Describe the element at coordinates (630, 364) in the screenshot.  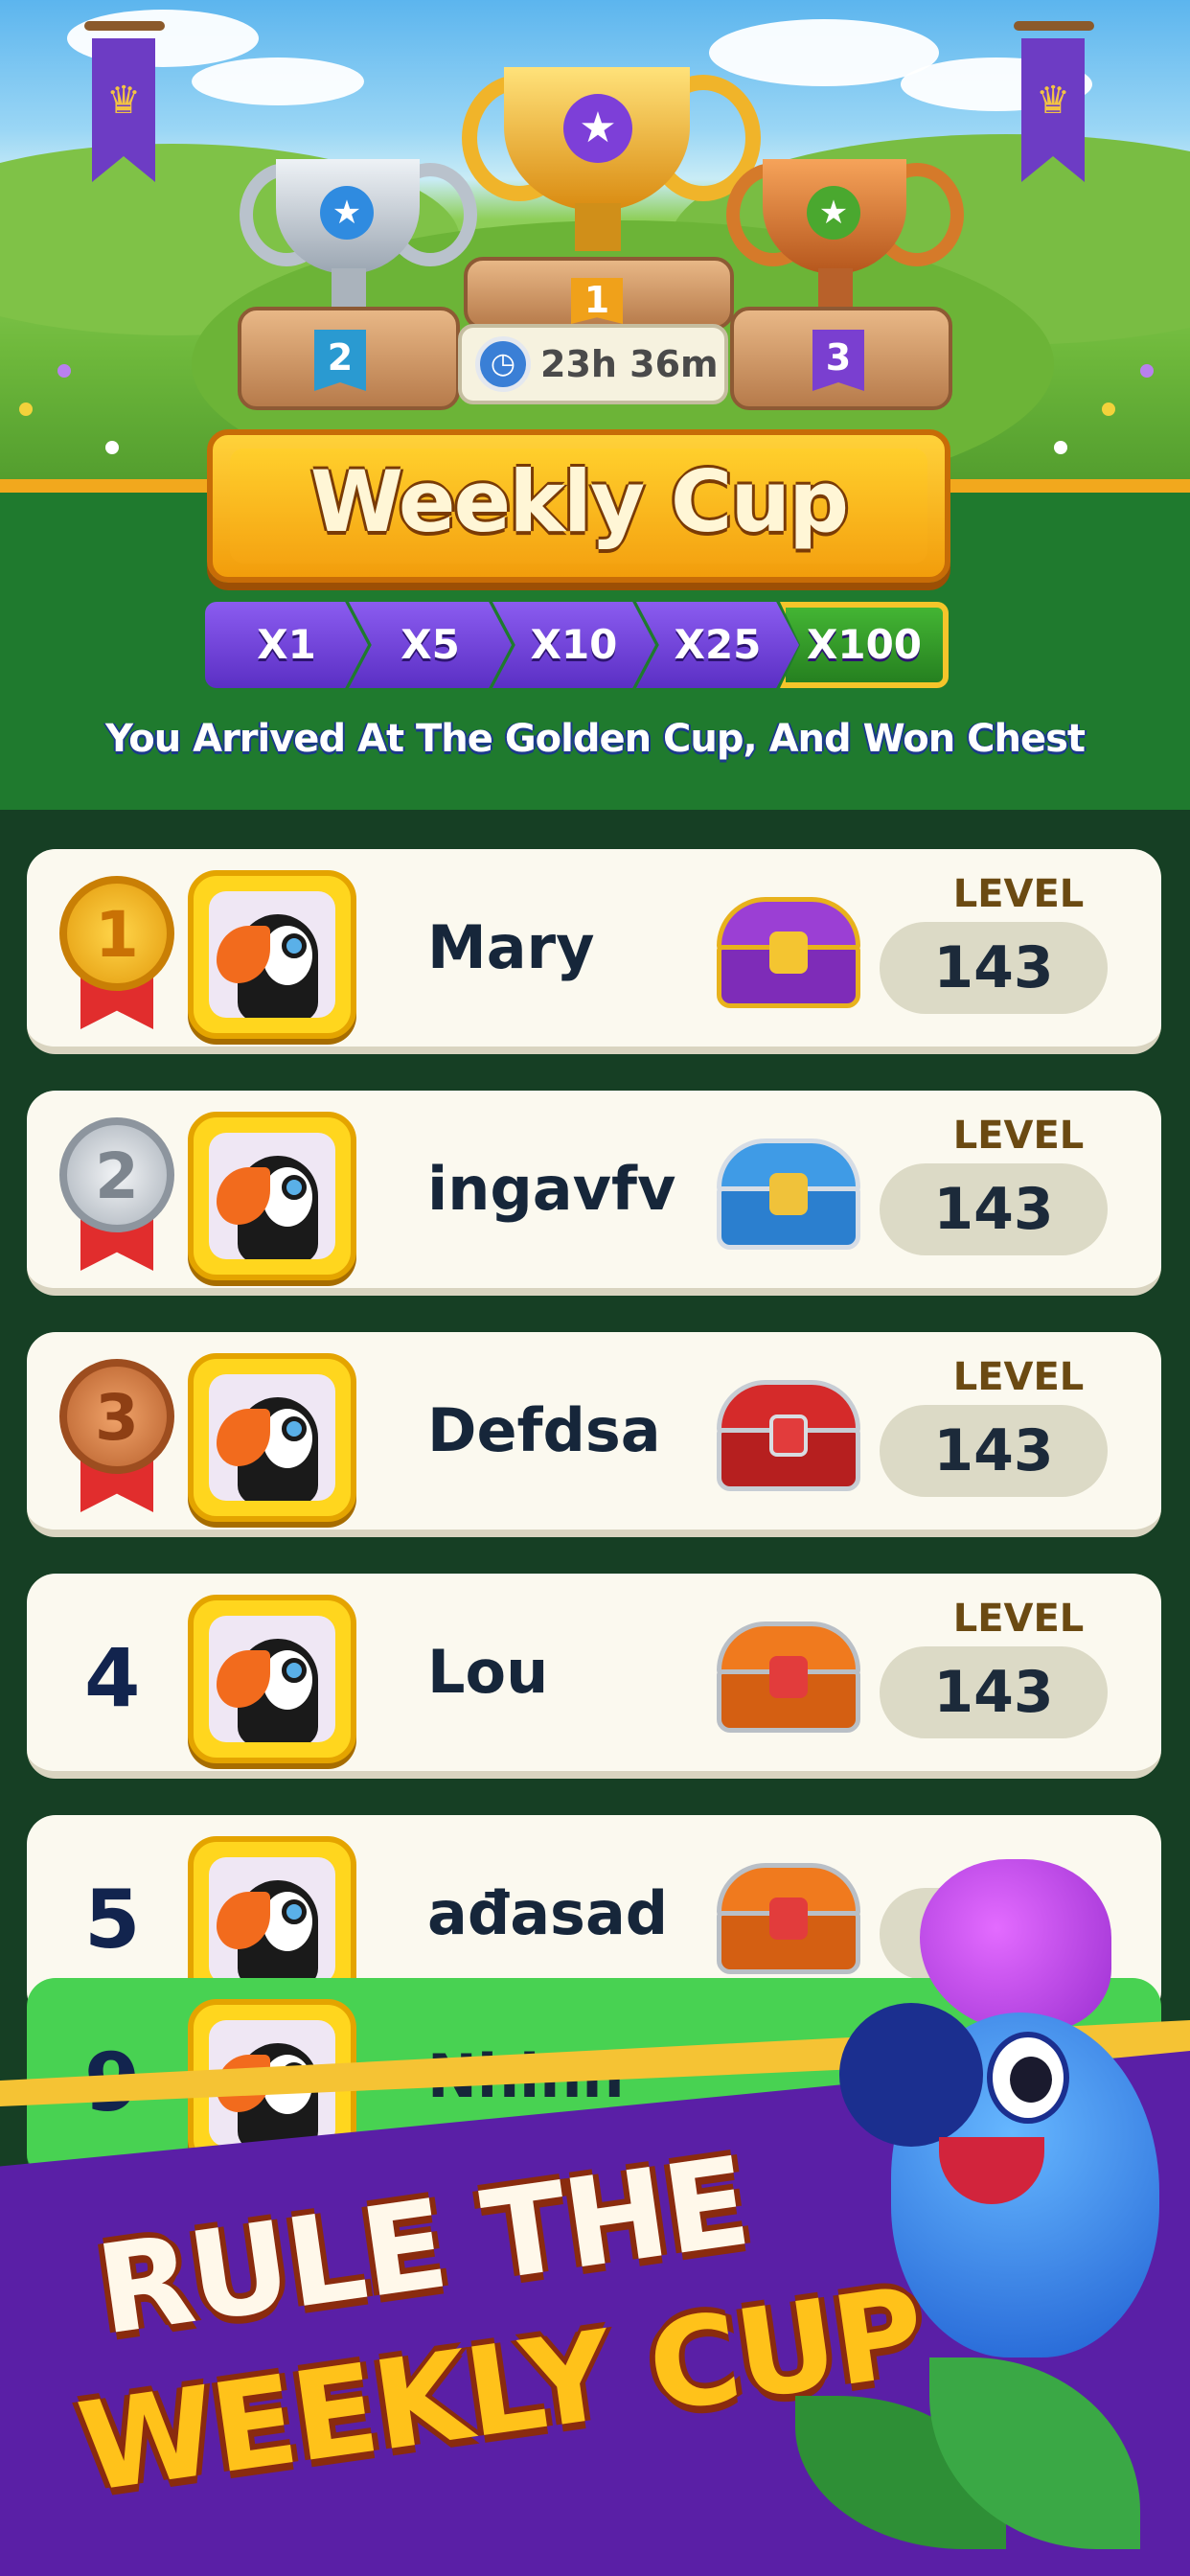
I see `timer-text: 23h 36m` at that location.